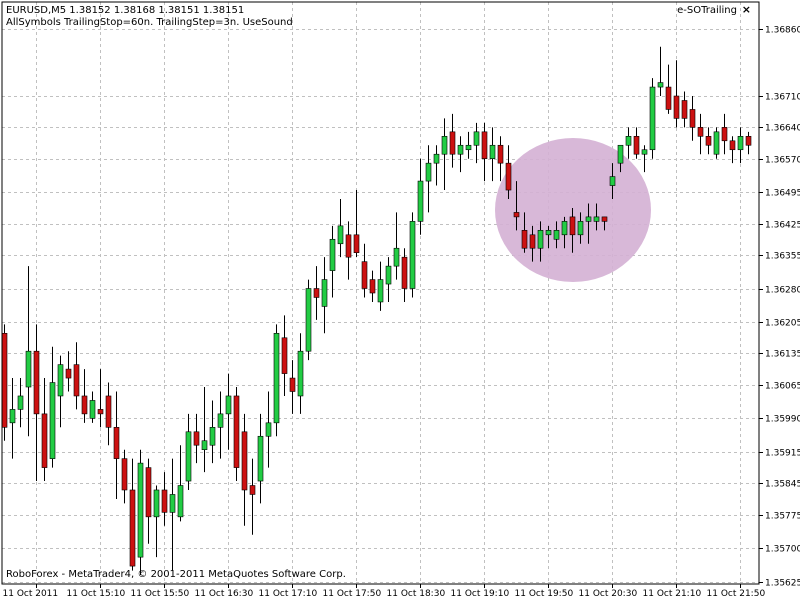 This screenshot has width=800, height=604. What do you see at coordinates (782, 226) in the screenshot?
I see `y-tick-label: 1.36425` at bounding box center [782, 226].